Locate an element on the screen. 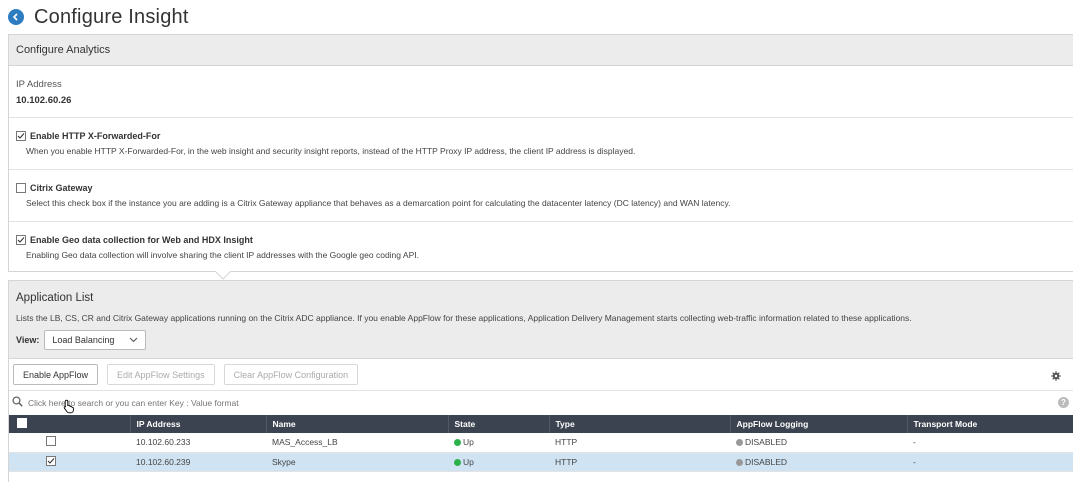 Image resolution: width=1073 pixels, height=482 pixels. column-header-transport-mode: Transport Mode is located at coordinates (990, 424).